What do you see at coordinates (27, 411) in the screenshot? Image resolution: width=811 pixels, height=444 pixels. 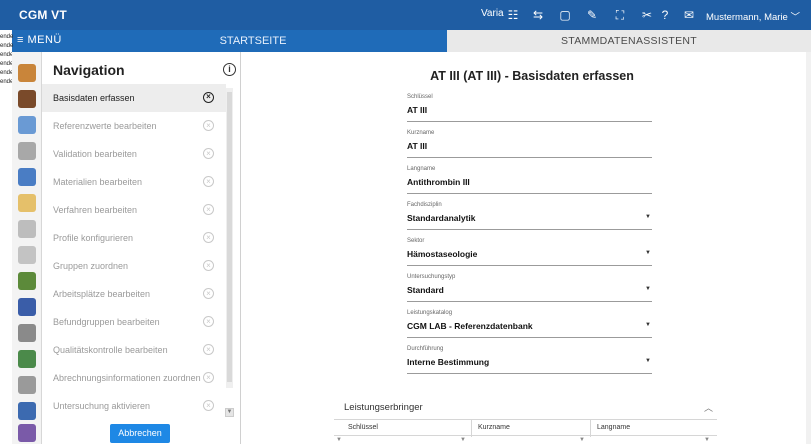 I see `chart-icon` at bounding box center [27, 411].